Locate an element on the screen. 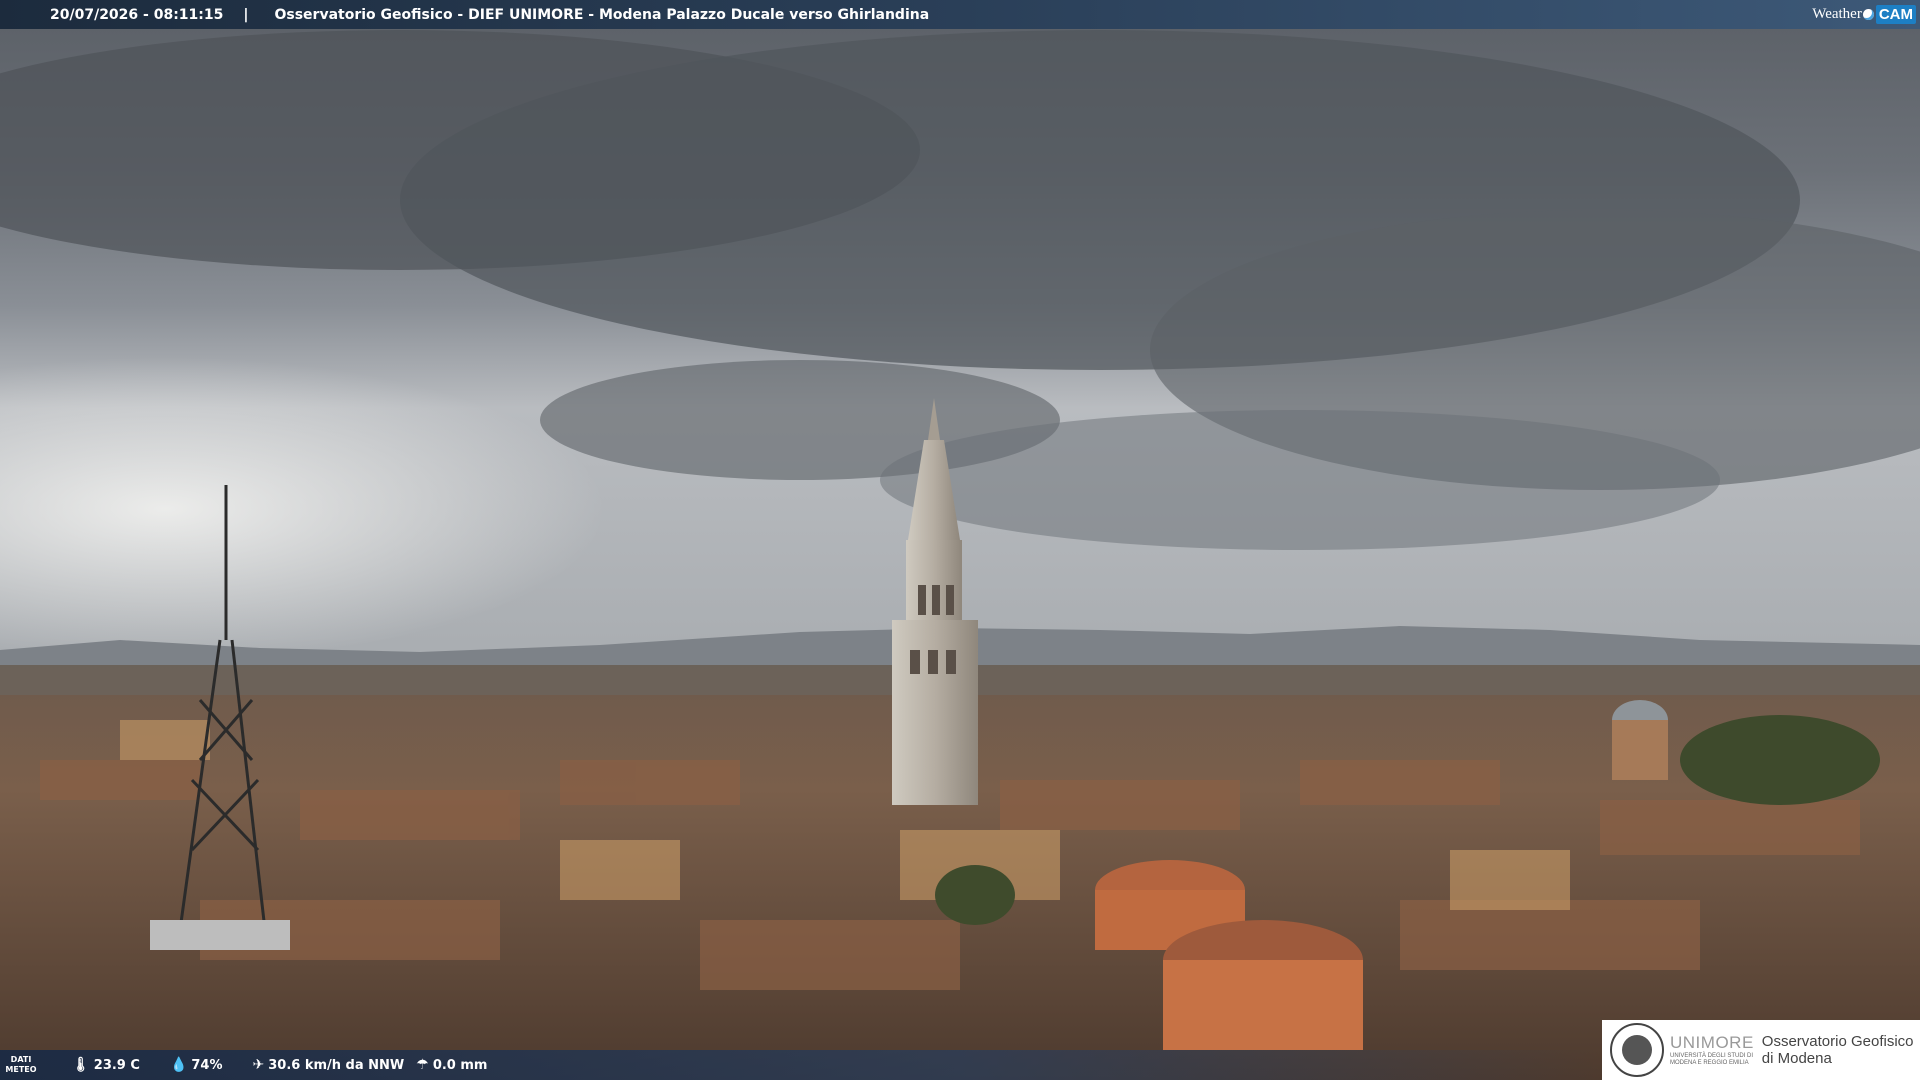 This screenshot has height=1080, width=1920. weathercam-logo: Weather CAM is located at coordinates (1866, 14).